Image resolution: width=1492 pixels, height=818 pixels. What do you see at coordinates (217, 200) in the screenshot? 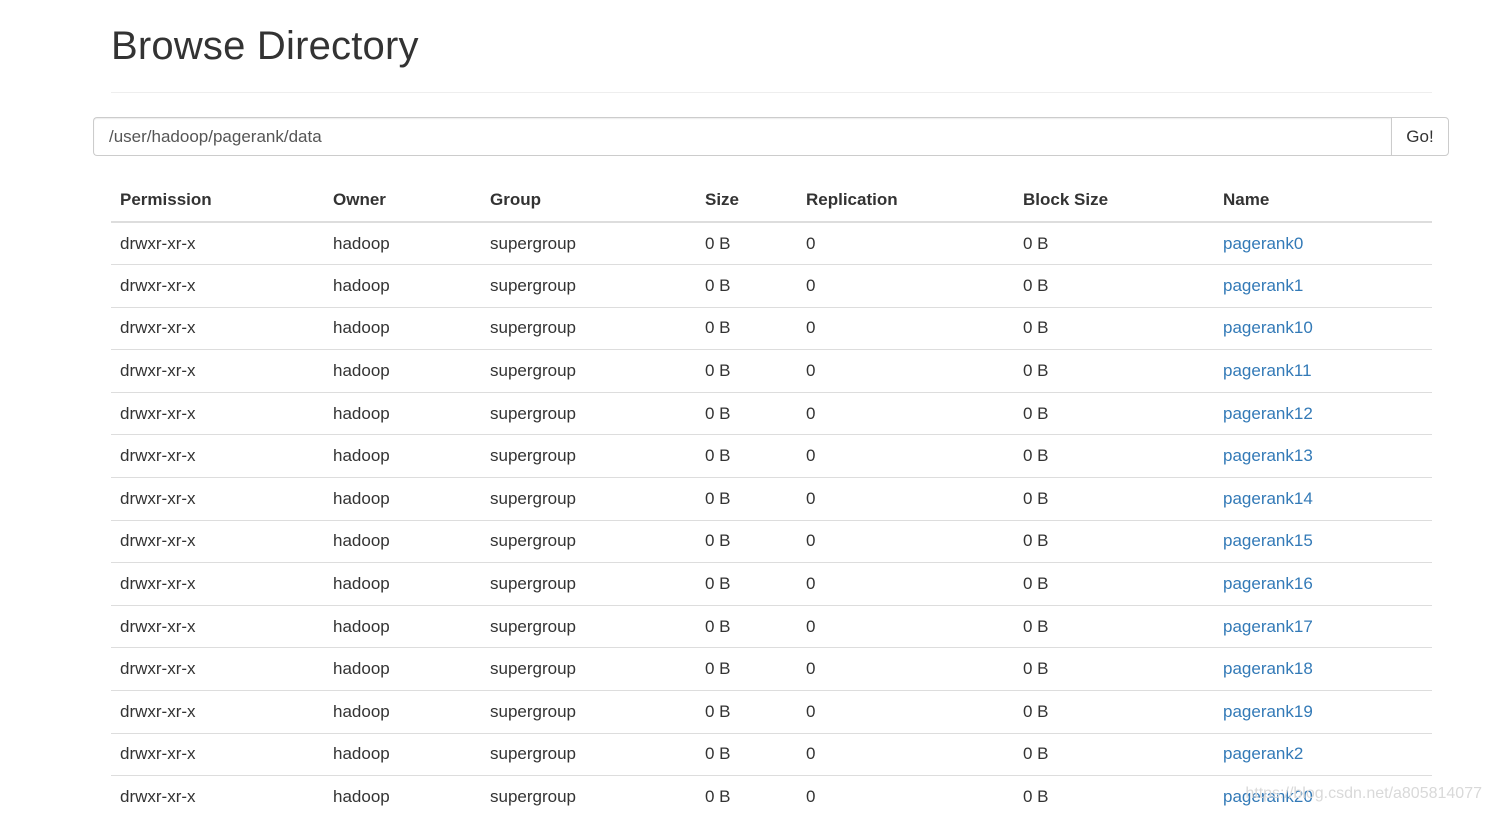
I see `header-permission: Permission` at bounding box center [217, 200].